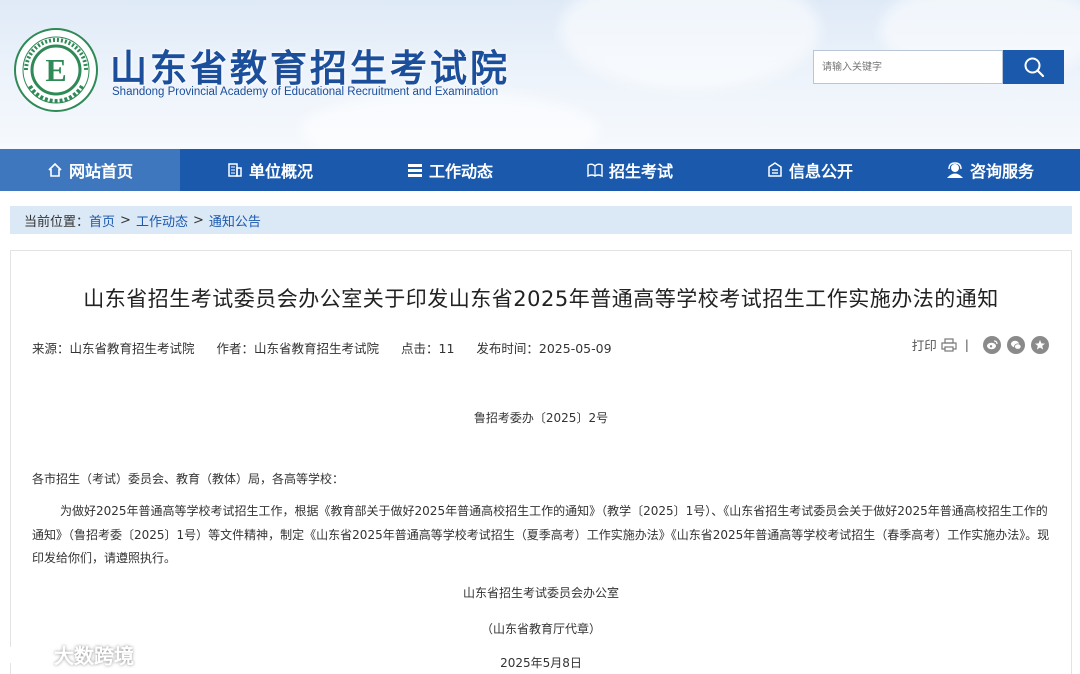 Image resolution: width=1080 pixels, height=674 pixels. Describe the element at coordinates (428, 348) in the screenshot. I see `meta-clicks: 点击：11` at that location.